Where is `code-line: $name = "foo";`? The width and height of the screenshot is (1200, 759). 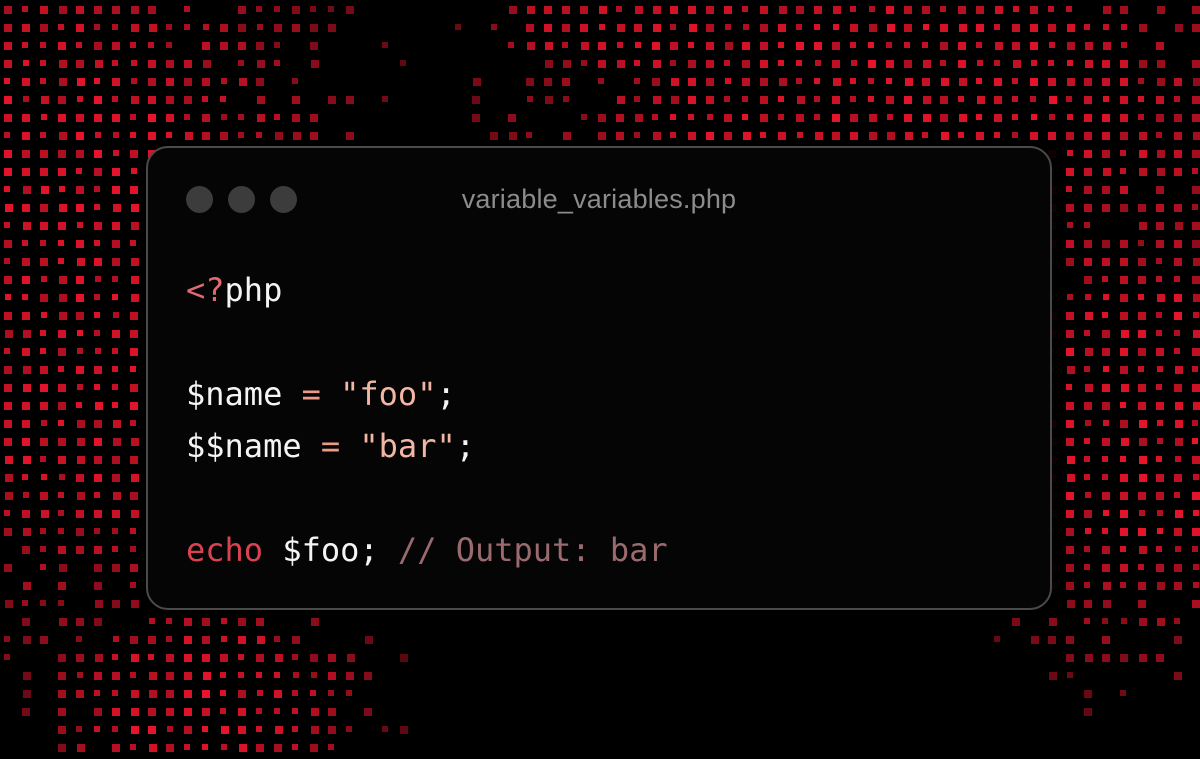
code-line: $name = "foo"; is located at coordinates (427, 394).